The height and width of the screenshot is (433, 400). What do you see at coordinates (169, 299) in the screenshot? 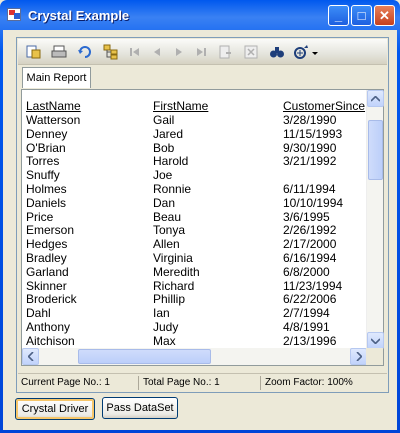
I see `cell-first-name: Phillip` at bounding box center [169, 299].